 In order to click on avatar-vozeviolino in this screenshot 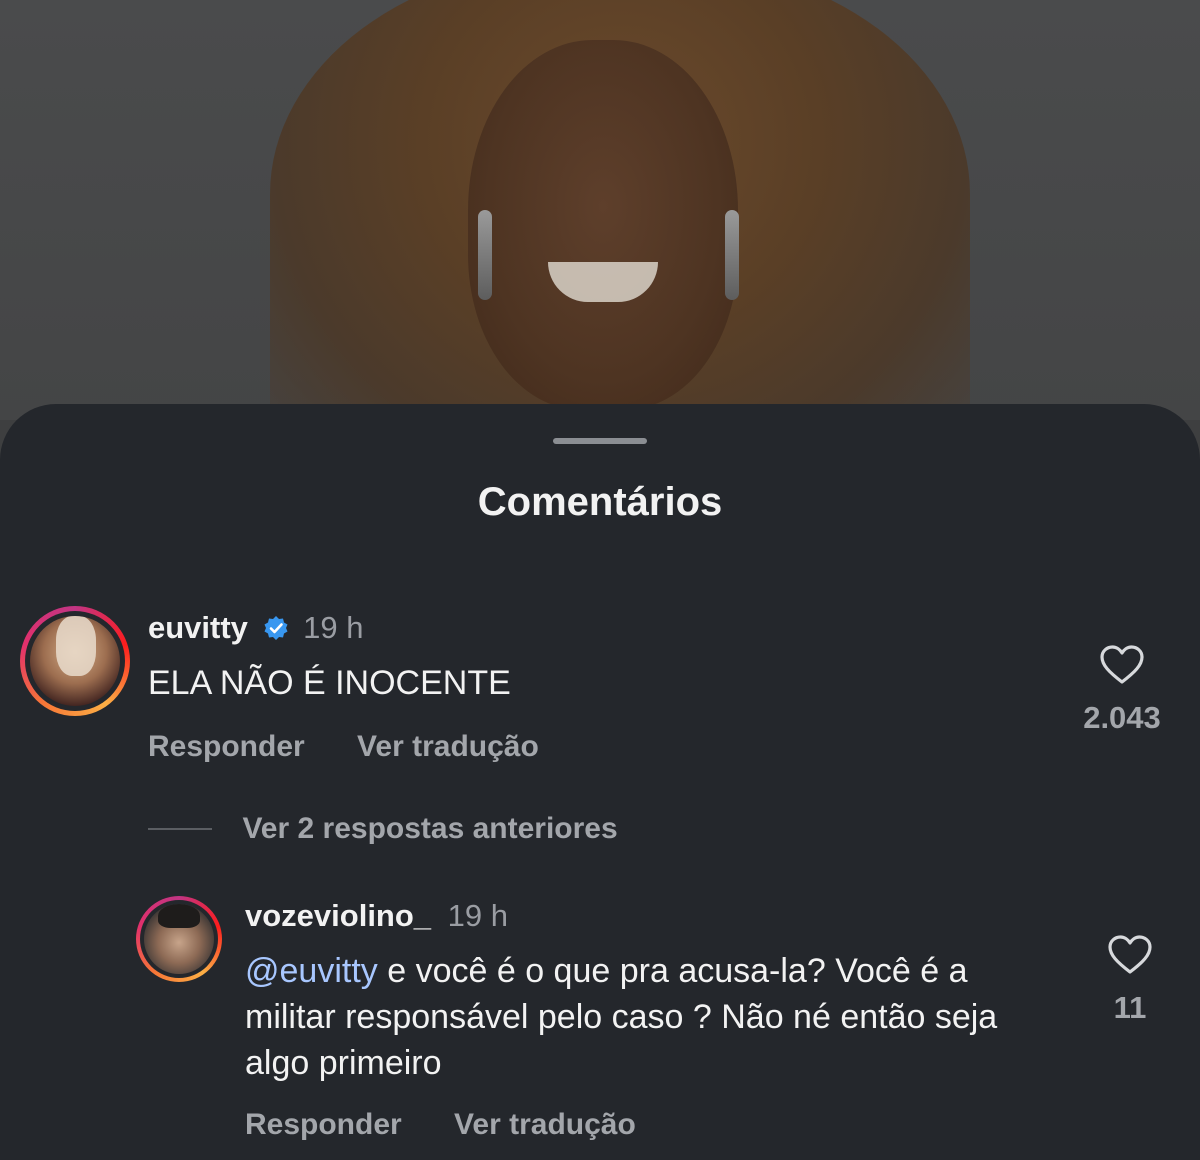, I will do `click(179, 939)`.